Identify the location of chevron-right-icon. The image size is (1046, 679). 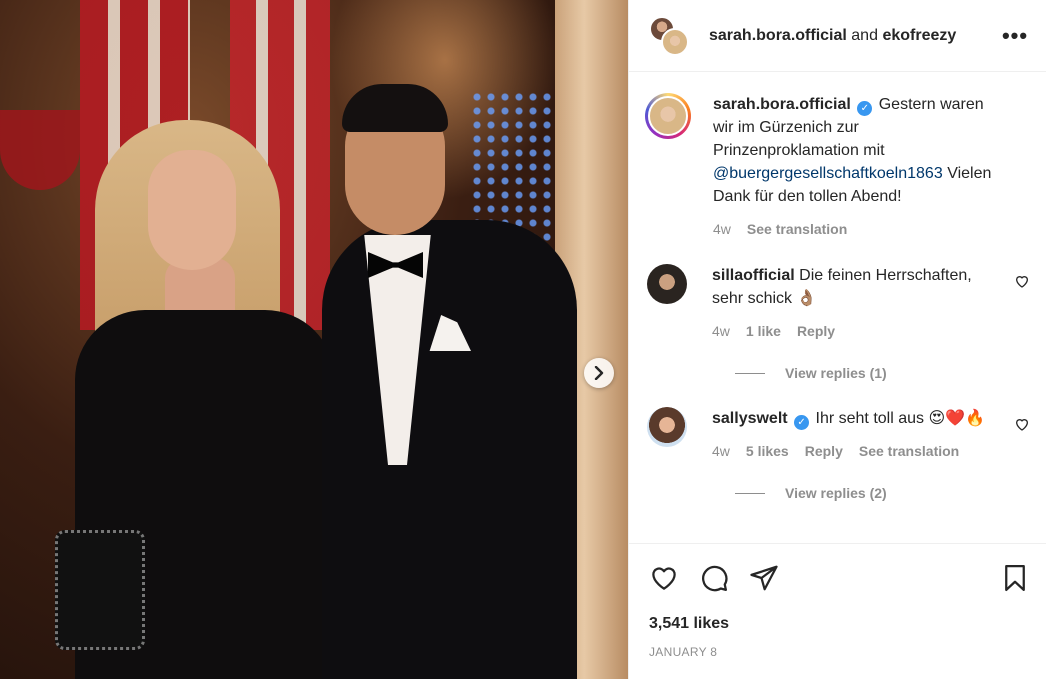
(599, 373).